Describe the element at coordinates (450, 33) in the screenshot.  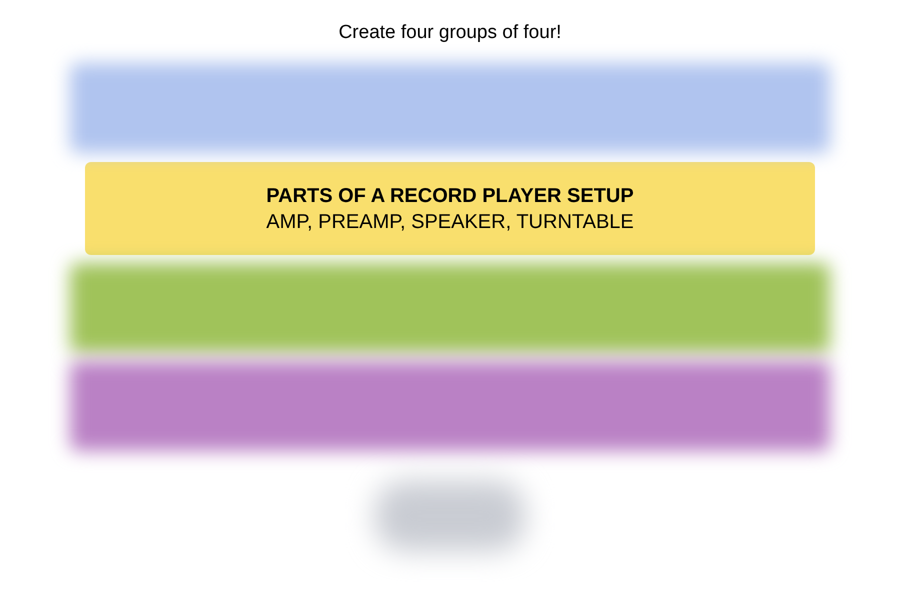
I see `instruction-text: Create four groups of four!` at that location.